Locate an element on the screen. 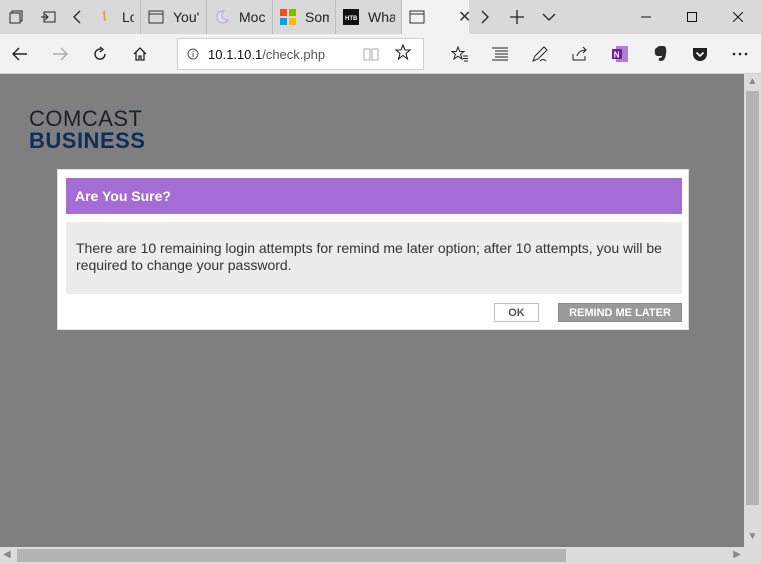 This screenshot has width=761, height=564. address-bar: 10.1.10.1/check.php is located at coordinates (300, 54).